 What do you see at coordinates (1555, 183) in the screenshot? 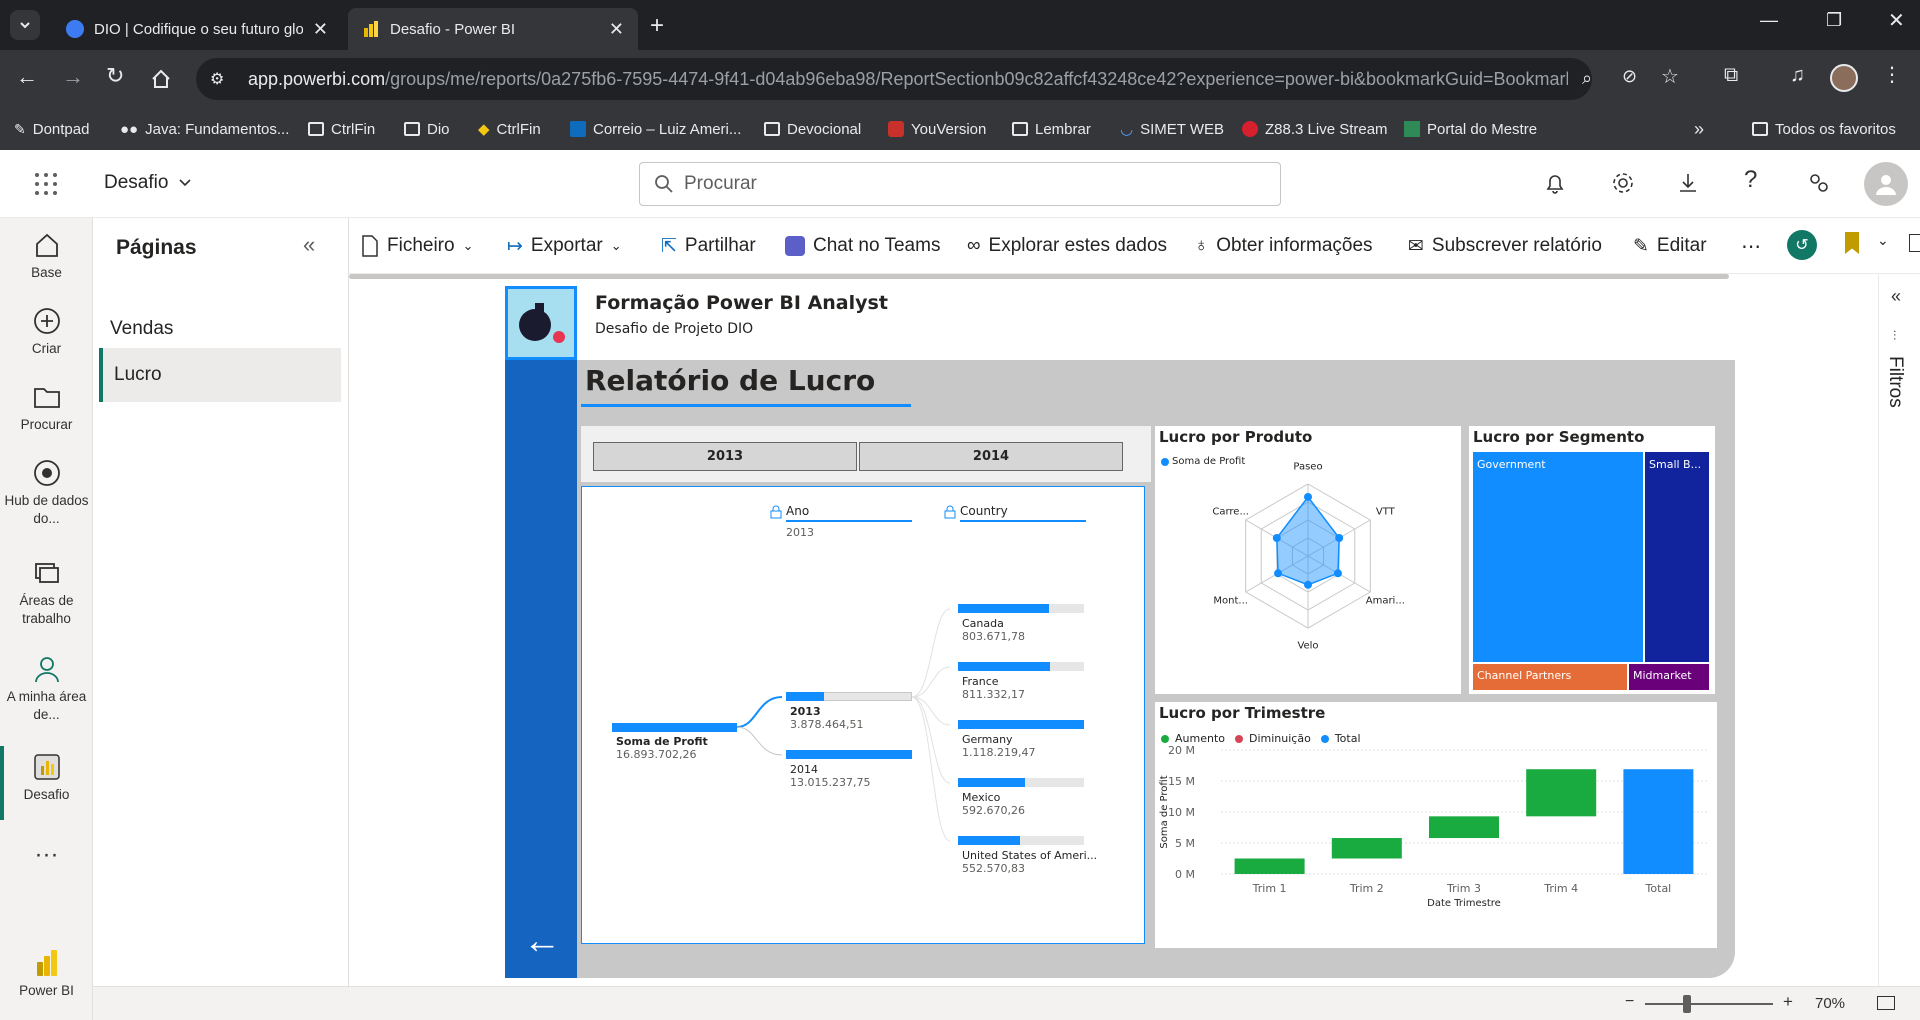
I see `bell-icon` at bounding box center [1555, 183].